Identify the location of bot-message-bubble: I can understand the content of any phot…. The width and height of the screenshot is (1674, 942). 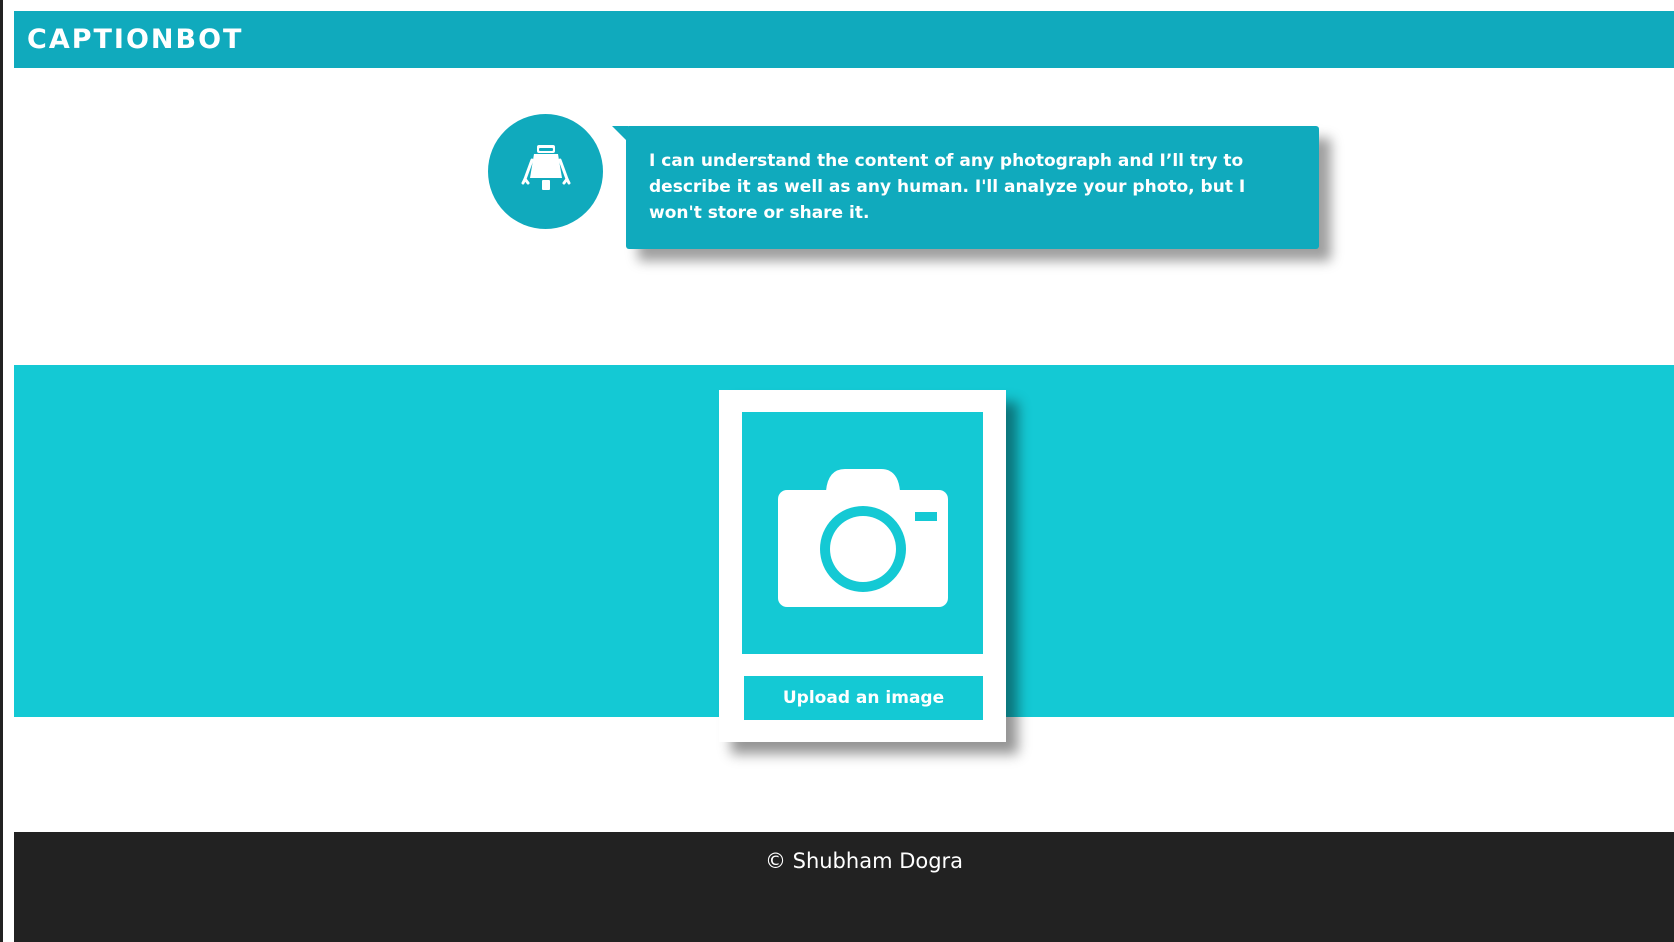
(972, 187).